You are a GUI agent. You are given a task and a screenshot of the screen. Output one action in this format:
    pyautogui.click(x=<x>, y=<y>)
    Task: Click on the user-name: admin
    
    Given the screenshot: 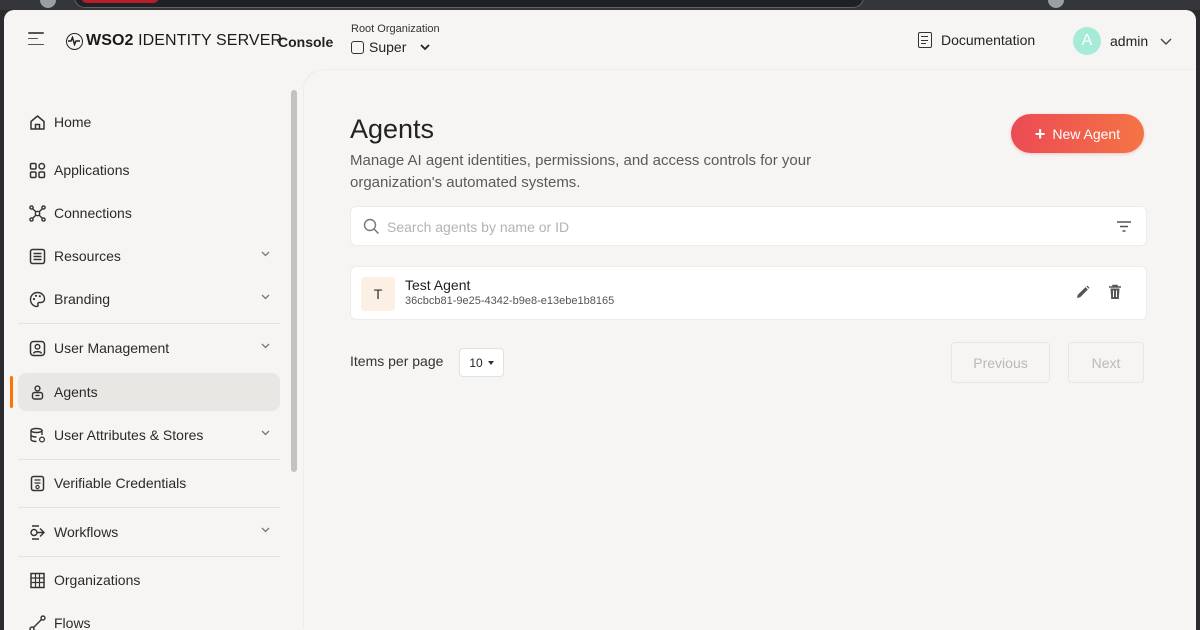 What is the action you would take?
    pyautogui.click(x=1129, y=41)
    